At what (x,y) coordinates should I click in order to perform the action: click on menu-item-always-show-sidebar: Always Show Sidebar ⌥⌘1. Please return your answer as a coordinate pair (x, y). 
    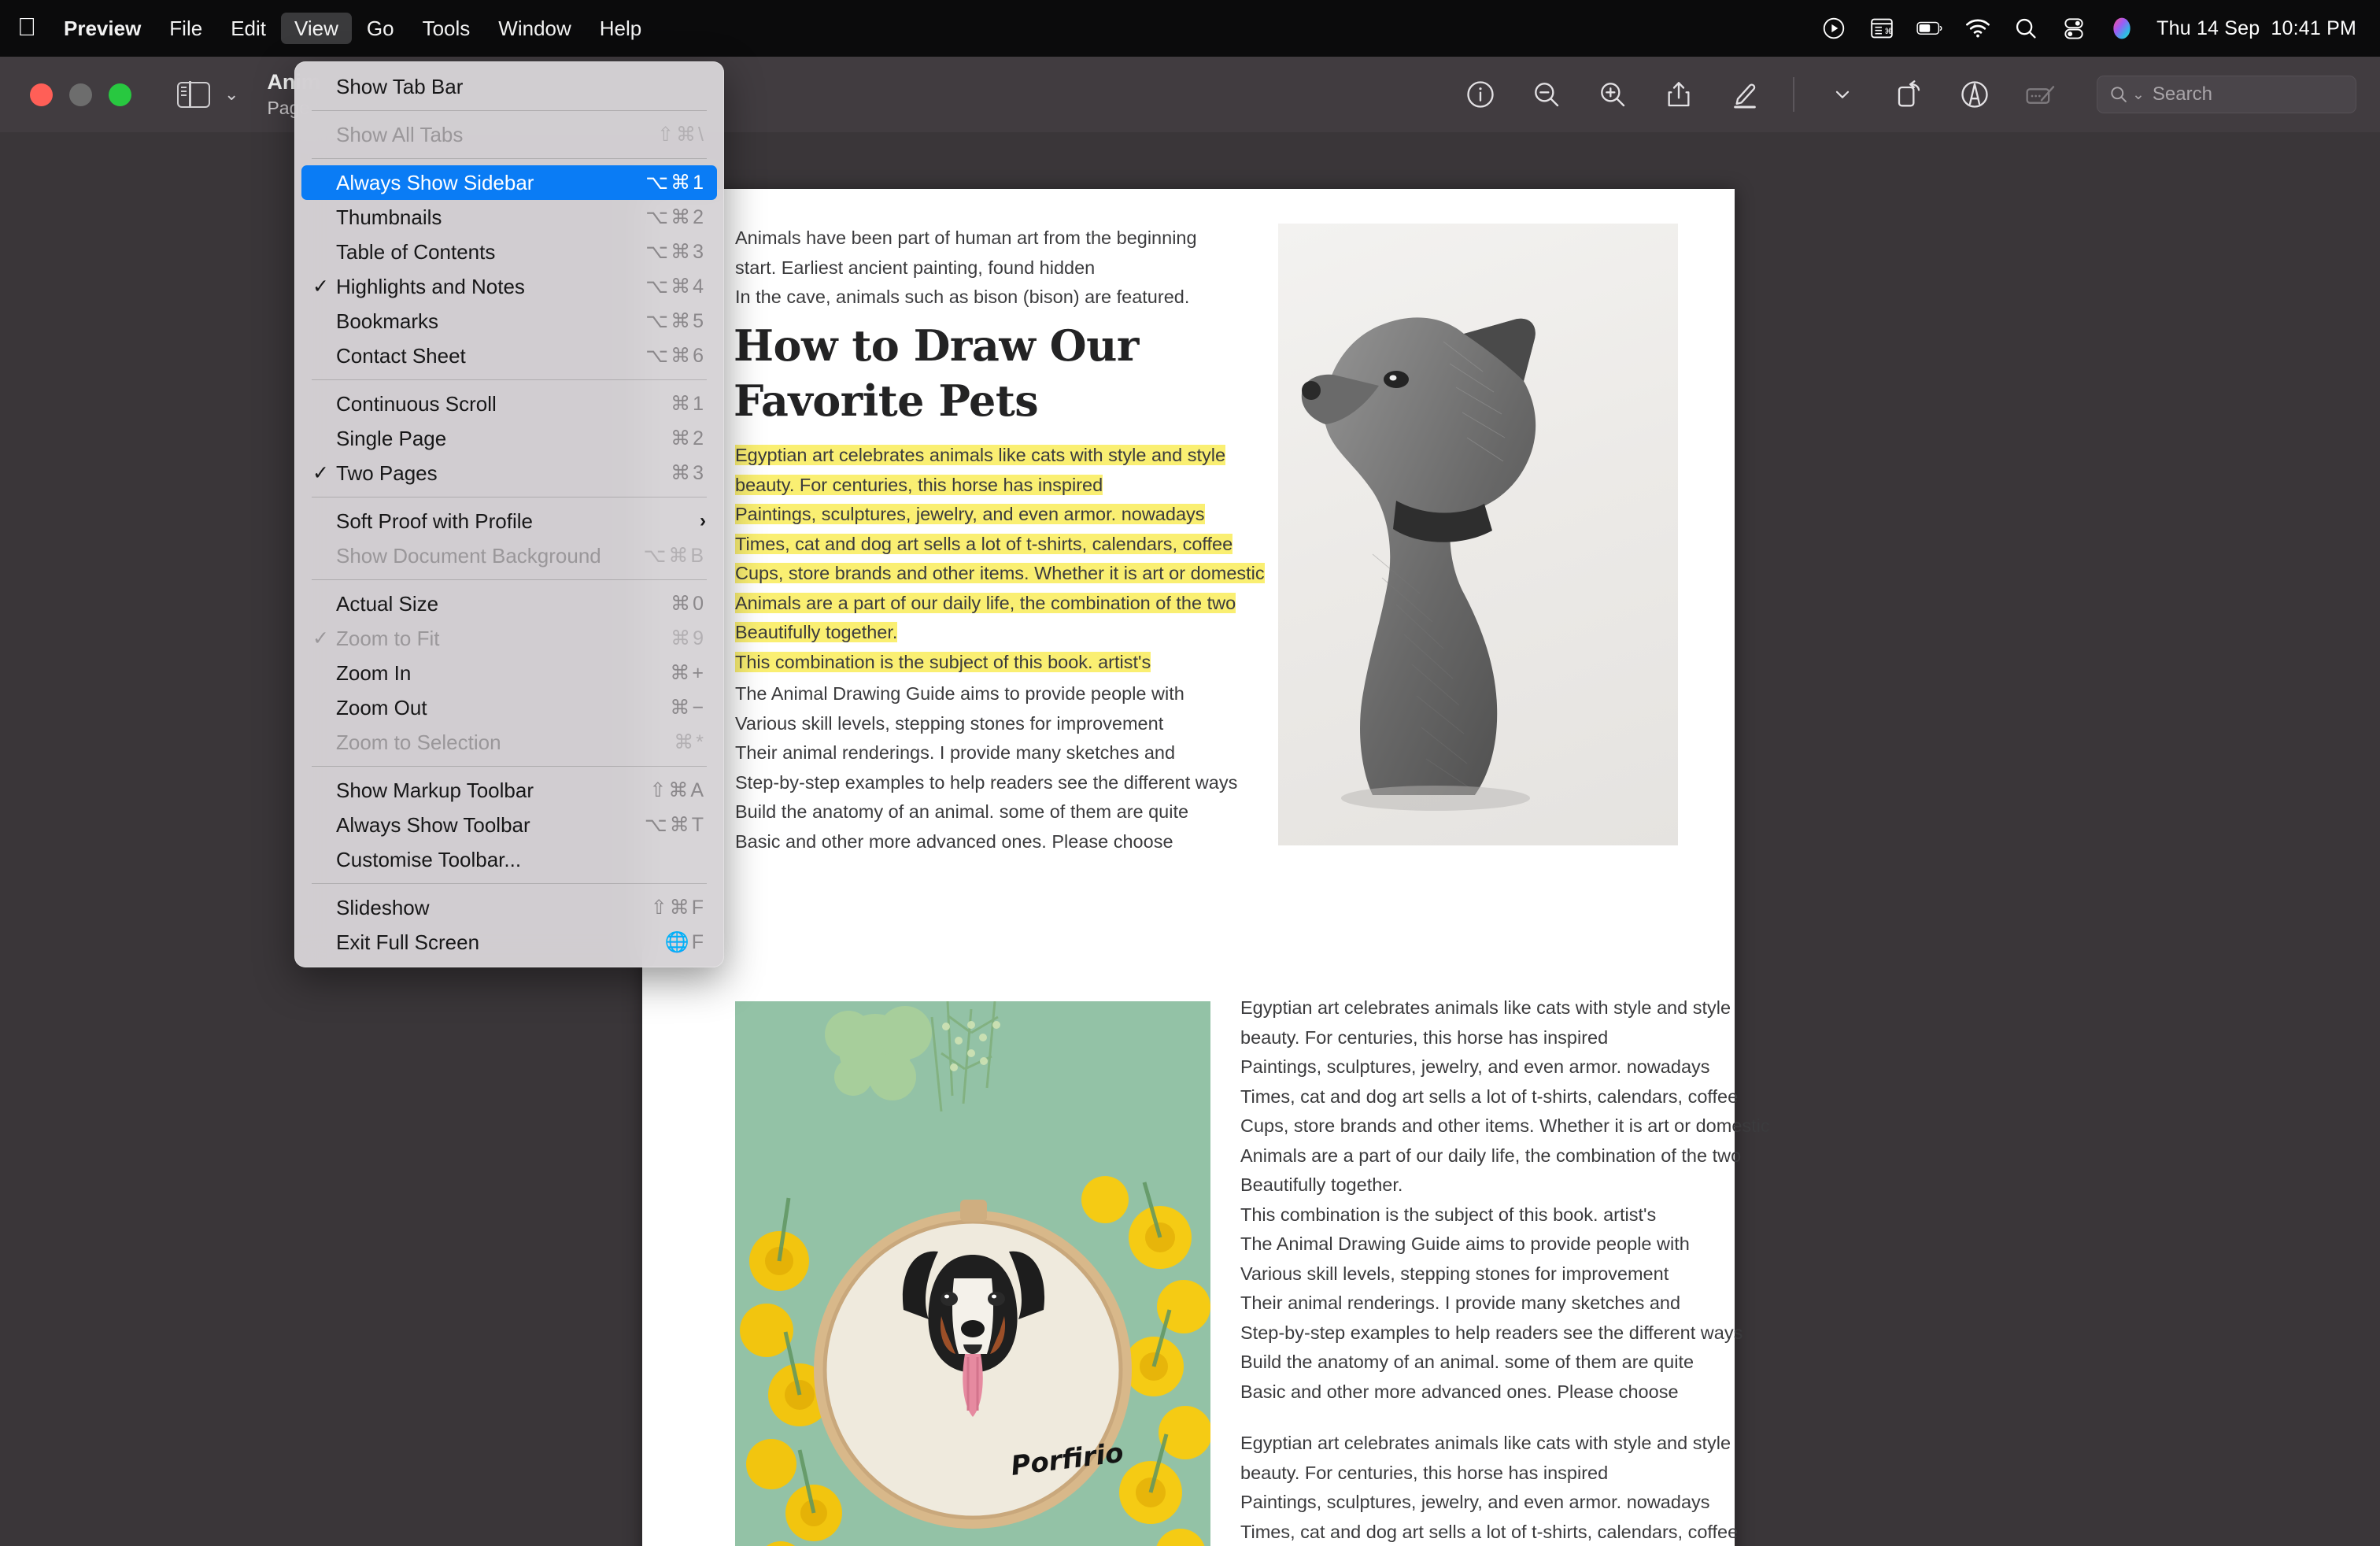
    Looking at the image, I should click on (509, 182).